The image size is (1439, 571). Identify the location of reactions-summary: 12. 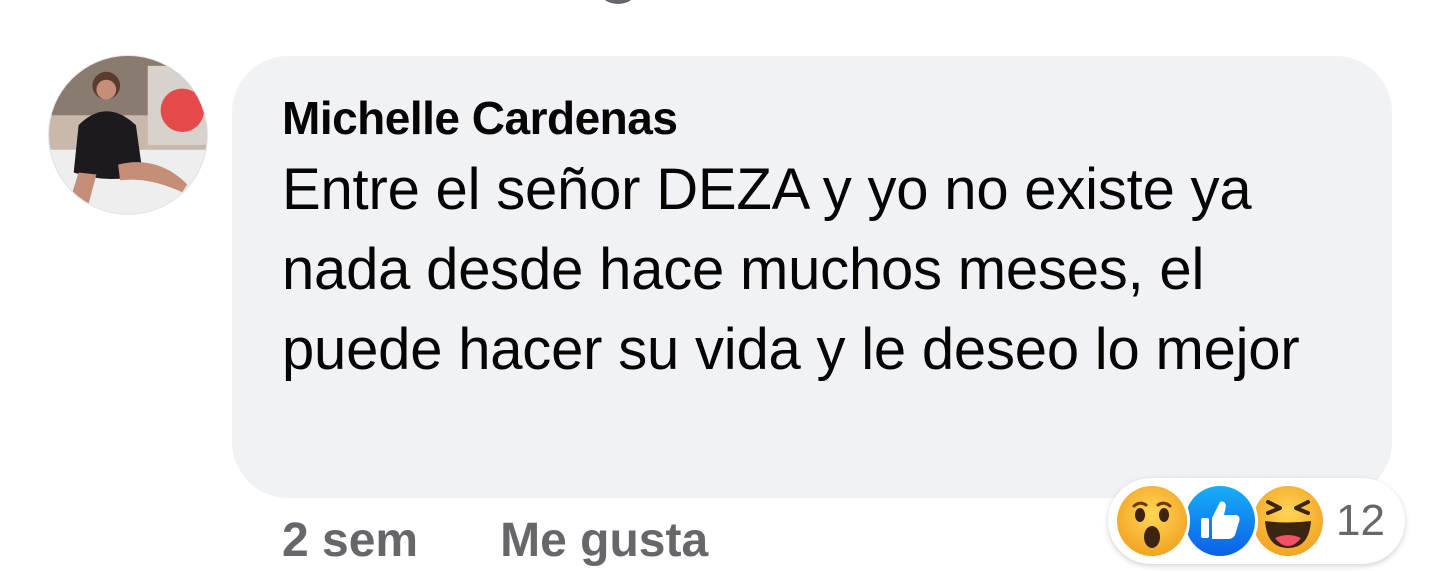
(1256, 521).